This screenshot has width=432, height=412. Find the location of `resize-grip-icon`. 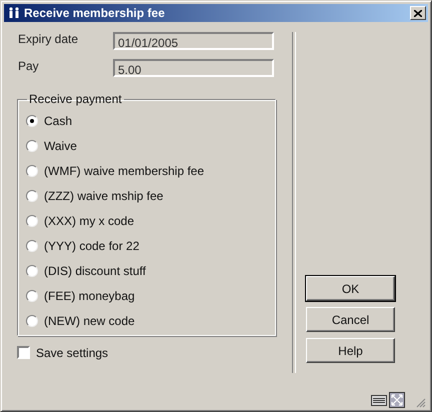

resize-grip-icon is located at coordinates (420, 402).